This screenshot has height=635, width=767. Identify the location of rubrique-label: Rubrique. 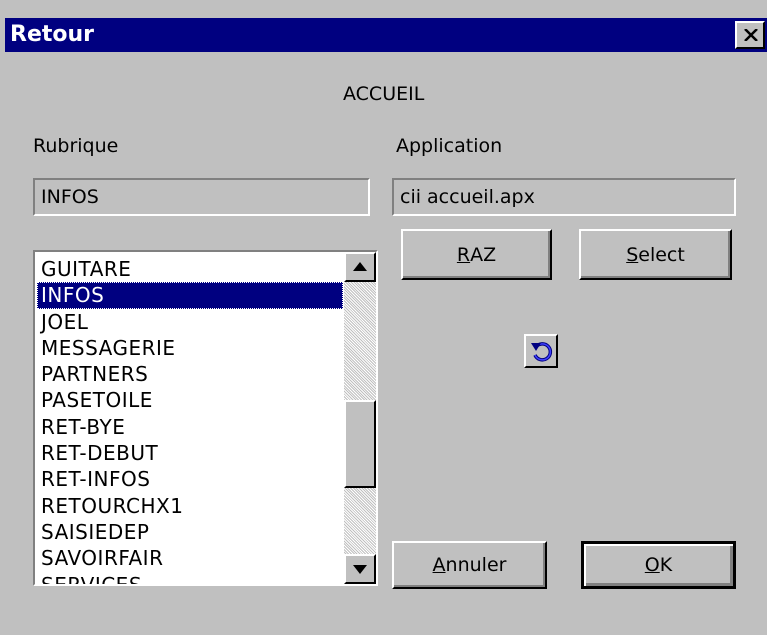
(76, 146).